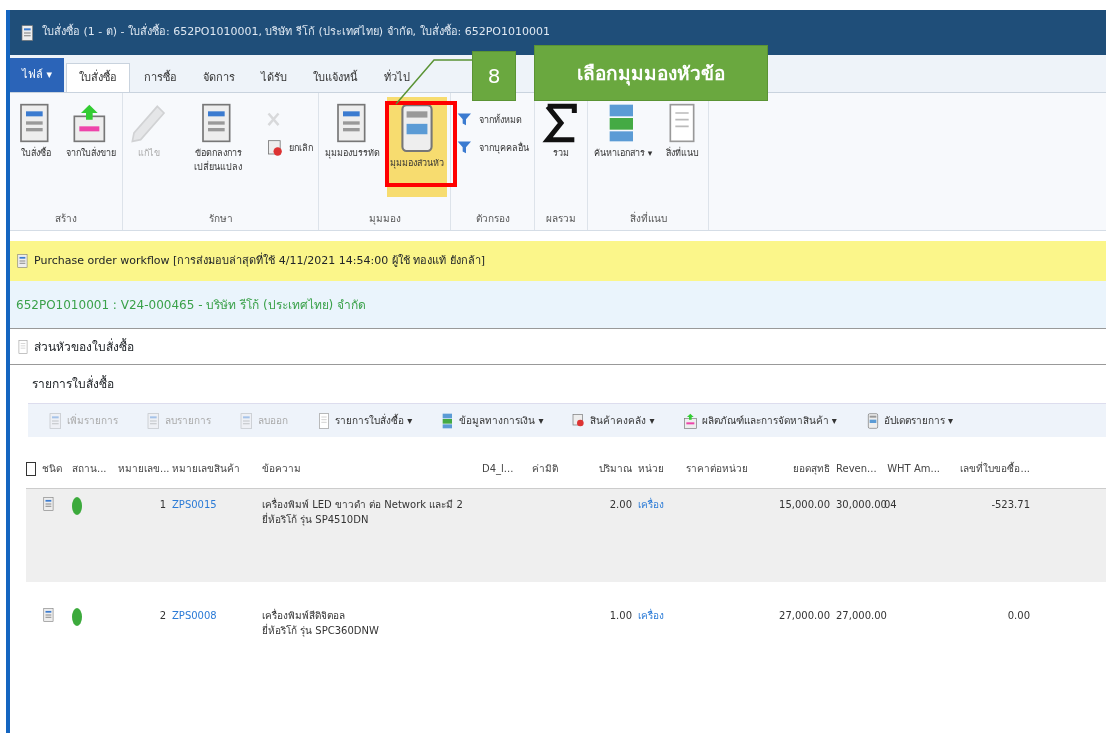  What do you see at coordinates (494, 76) in the screenshot?
I see `callout-step-badge: 8` at bounding box center [494, 76].